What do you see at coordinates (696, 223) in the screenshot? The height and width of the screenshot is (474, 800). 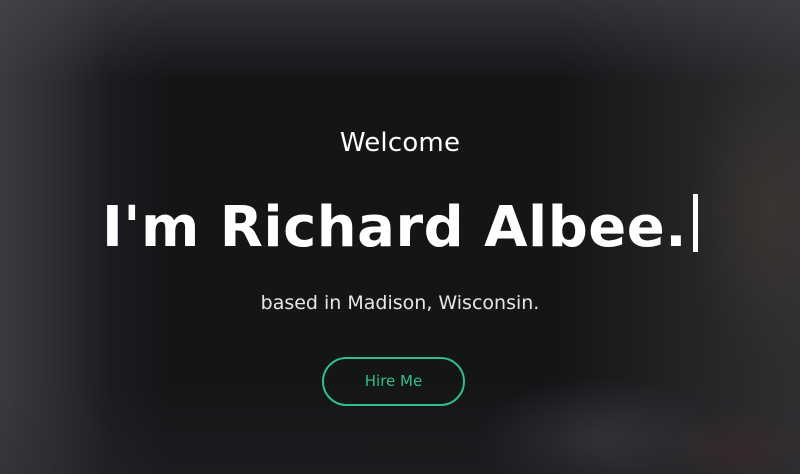 I see `typing-cursor` at bounding box center [696, 223].